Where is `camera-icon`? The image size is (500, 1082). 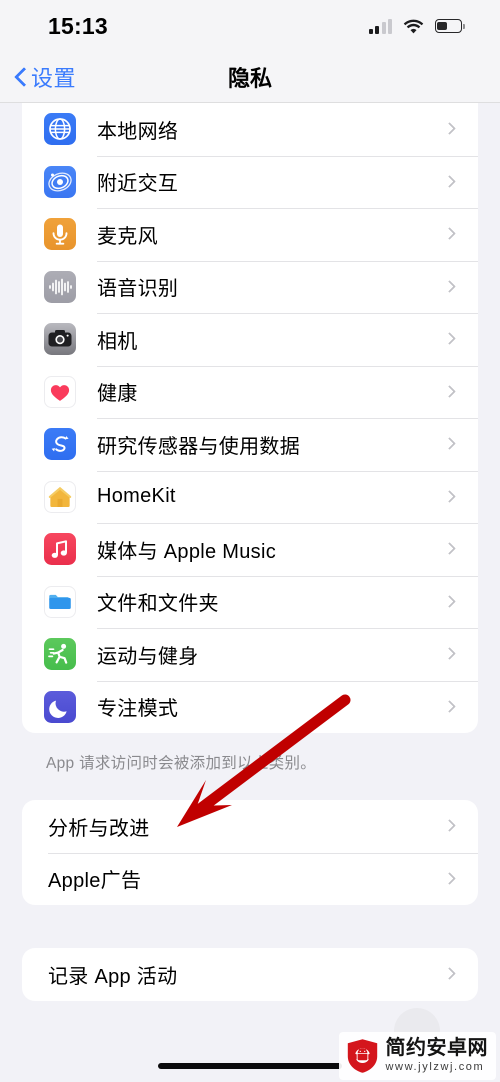 camera-icon is located at coordinates (60, 339).